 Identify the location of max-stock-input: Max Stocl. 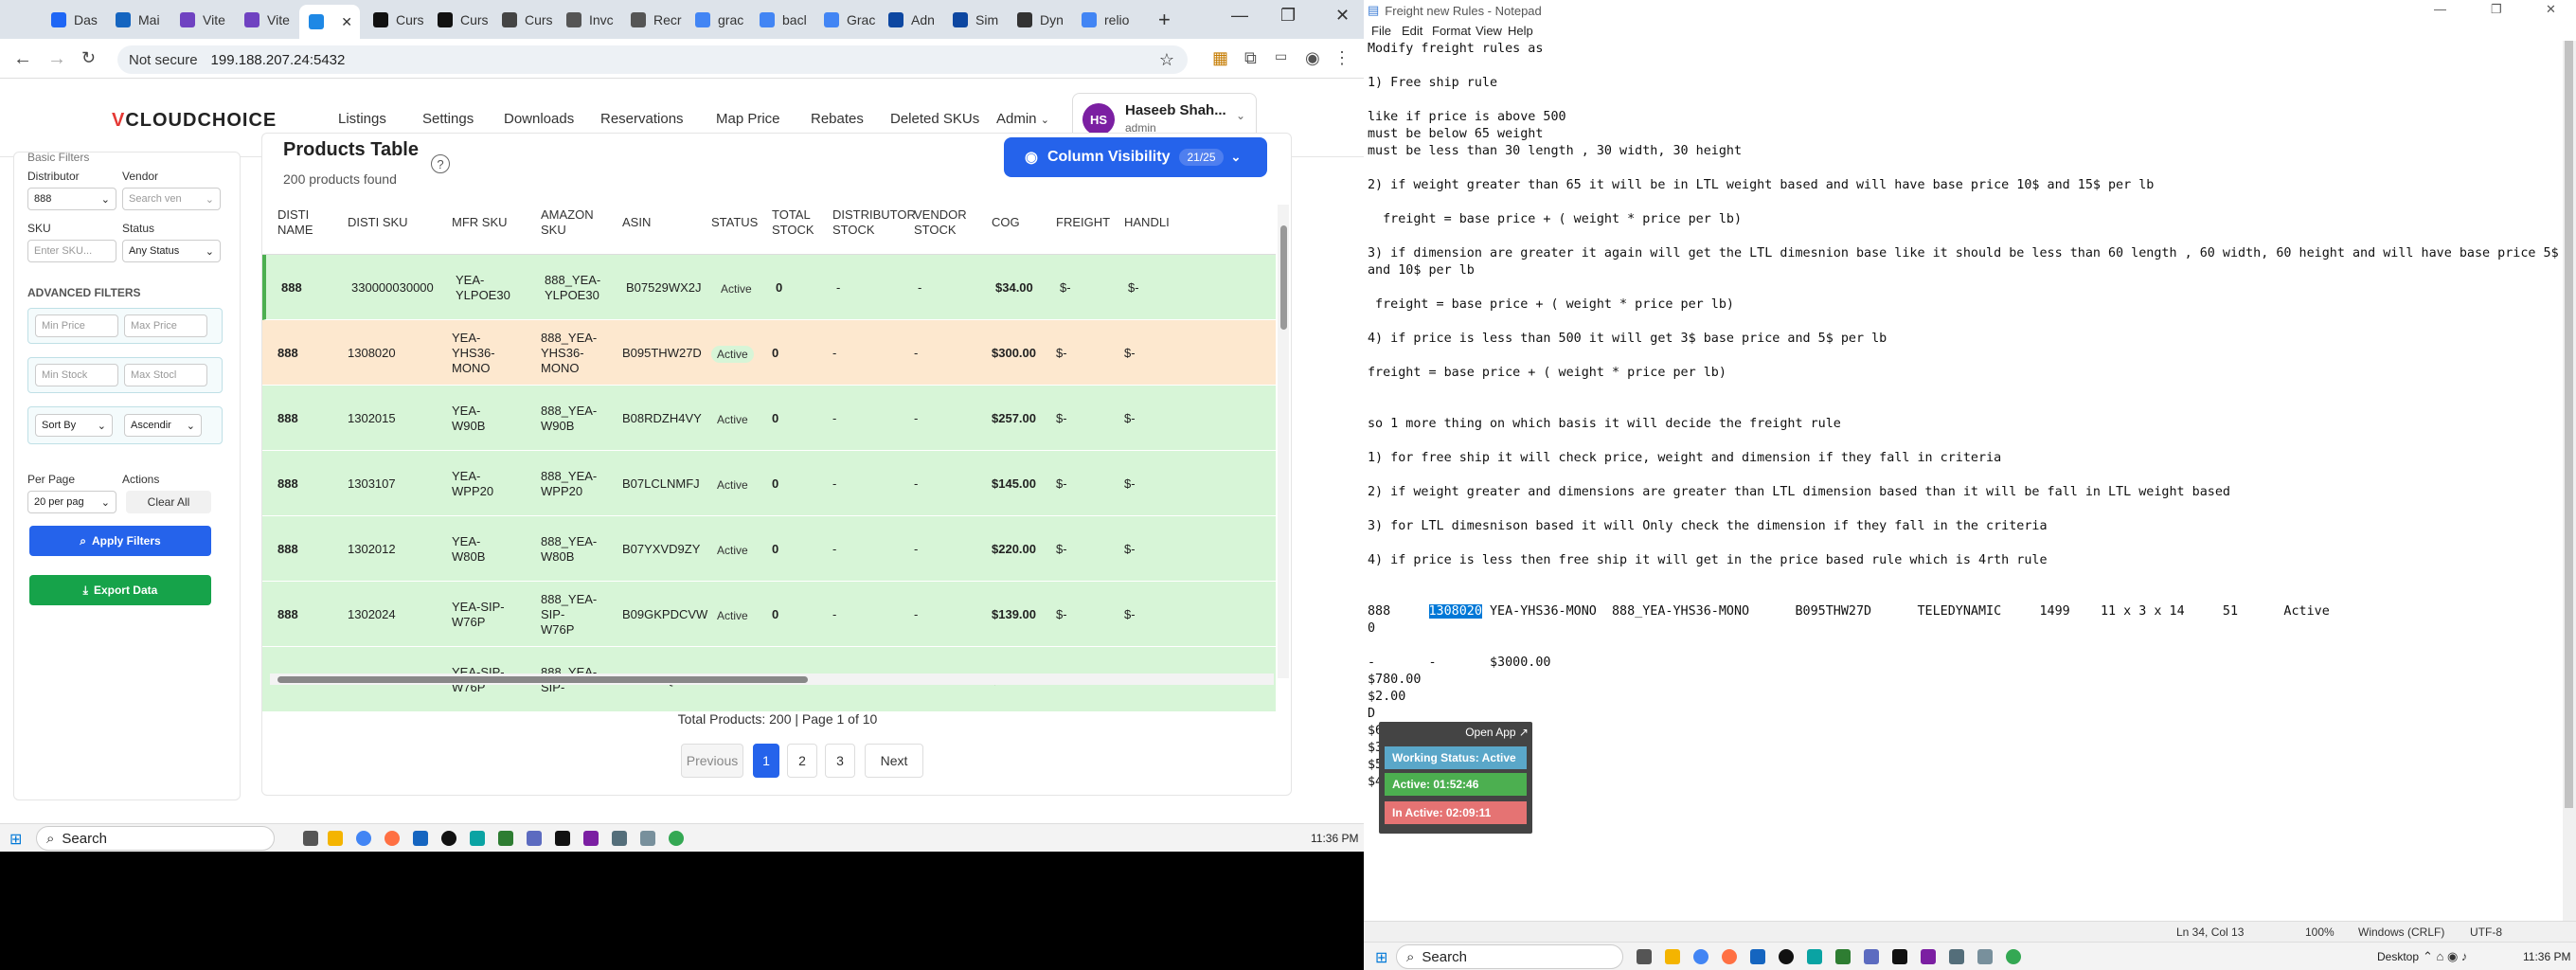
(165, 375).